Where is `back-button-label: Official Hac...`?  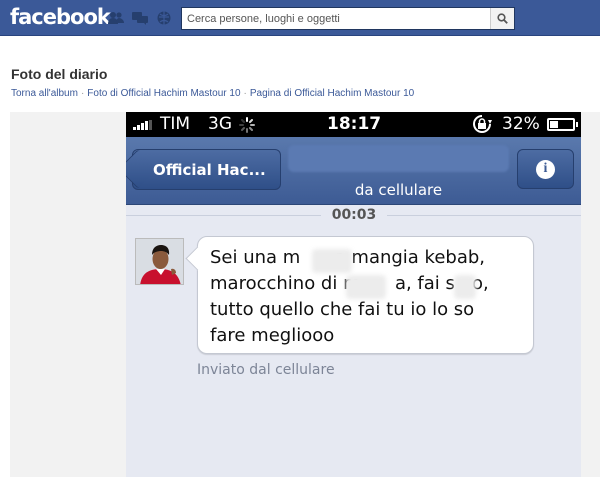 back-button-label: Official Hac... is located at coordinates (209, 169).